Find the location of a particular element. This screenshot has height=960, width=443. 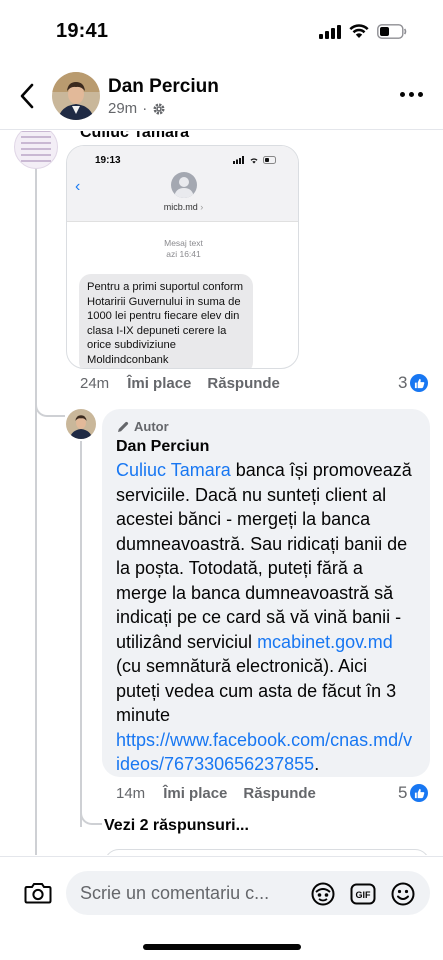

status-time: 19:41 is located at coordinates (82, 31).